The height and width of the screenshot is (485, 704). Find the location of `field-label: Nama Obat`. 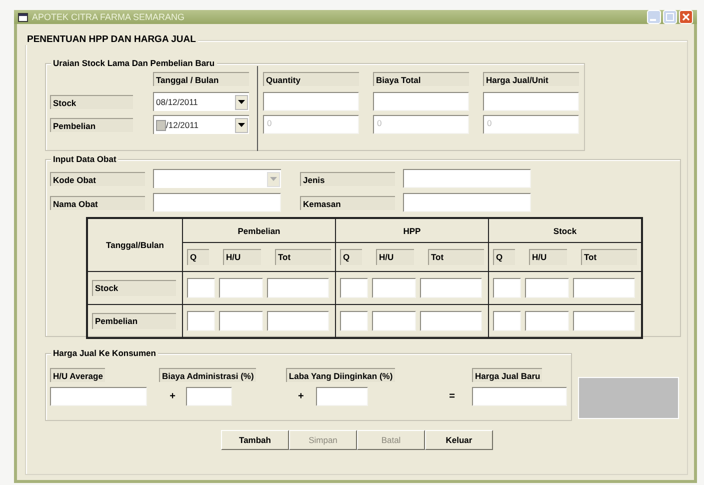

field-label: Nama Obat is located at coordinates (97, 203).